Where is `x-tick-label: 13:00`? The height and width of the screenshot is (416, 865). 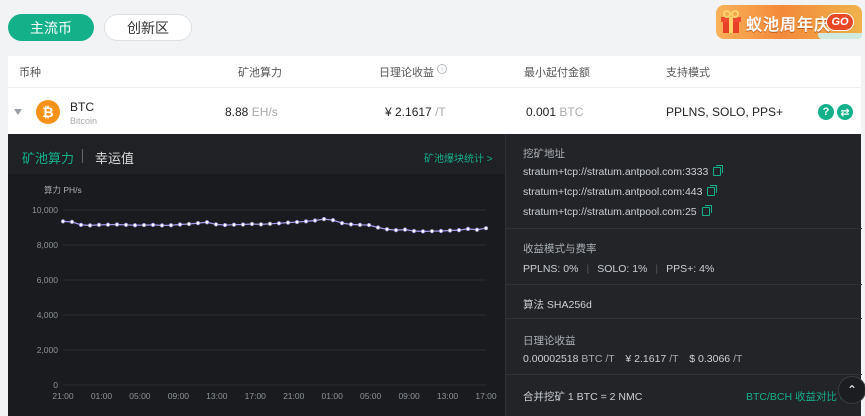
x-tick-label: 13:00 is located at coordinates (217, 396).